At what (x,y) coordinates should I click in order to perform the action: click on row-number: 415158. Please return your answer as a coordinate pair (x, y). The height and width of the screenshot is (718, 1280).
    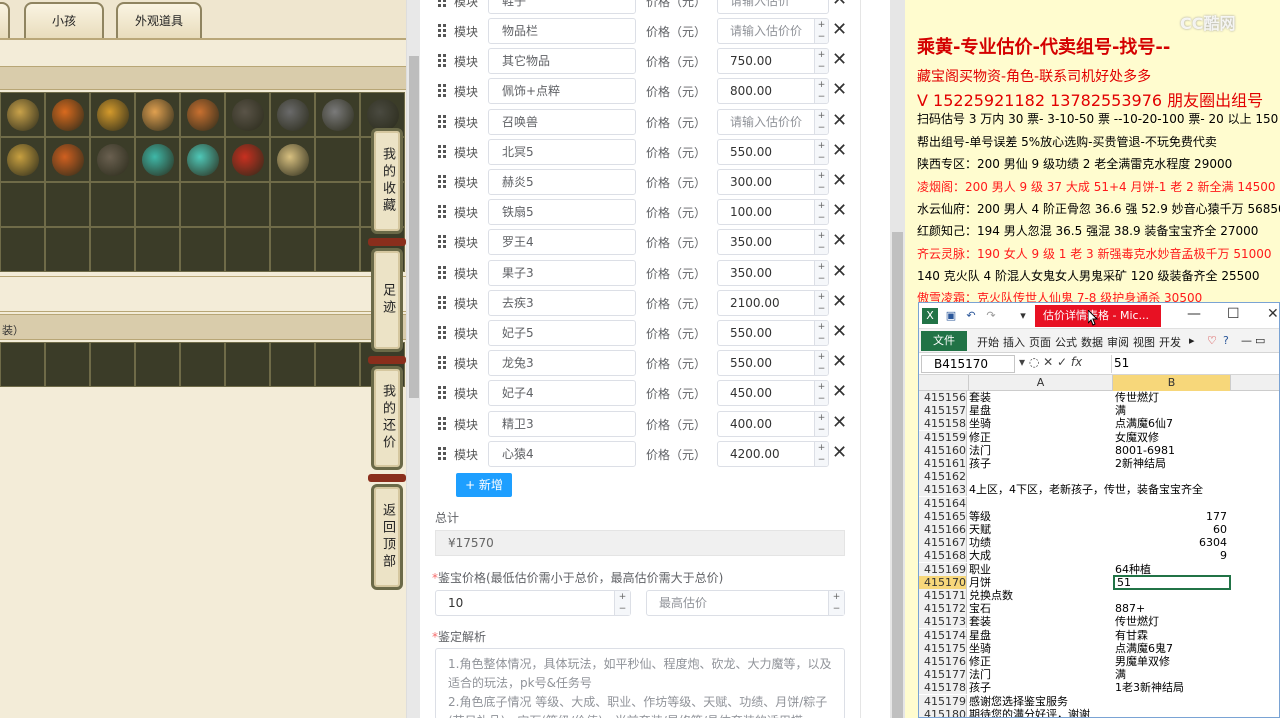
    Looking at the image, I should click on (943, 424).